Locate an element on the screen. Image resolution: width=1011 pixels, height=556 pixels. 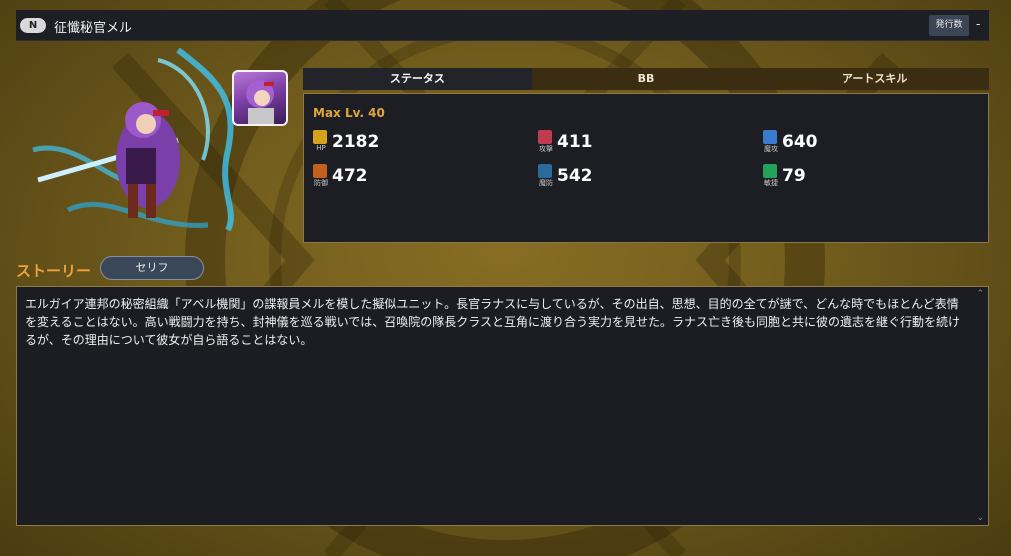
serif-button: セリフ is located at coordinates (152, 268).